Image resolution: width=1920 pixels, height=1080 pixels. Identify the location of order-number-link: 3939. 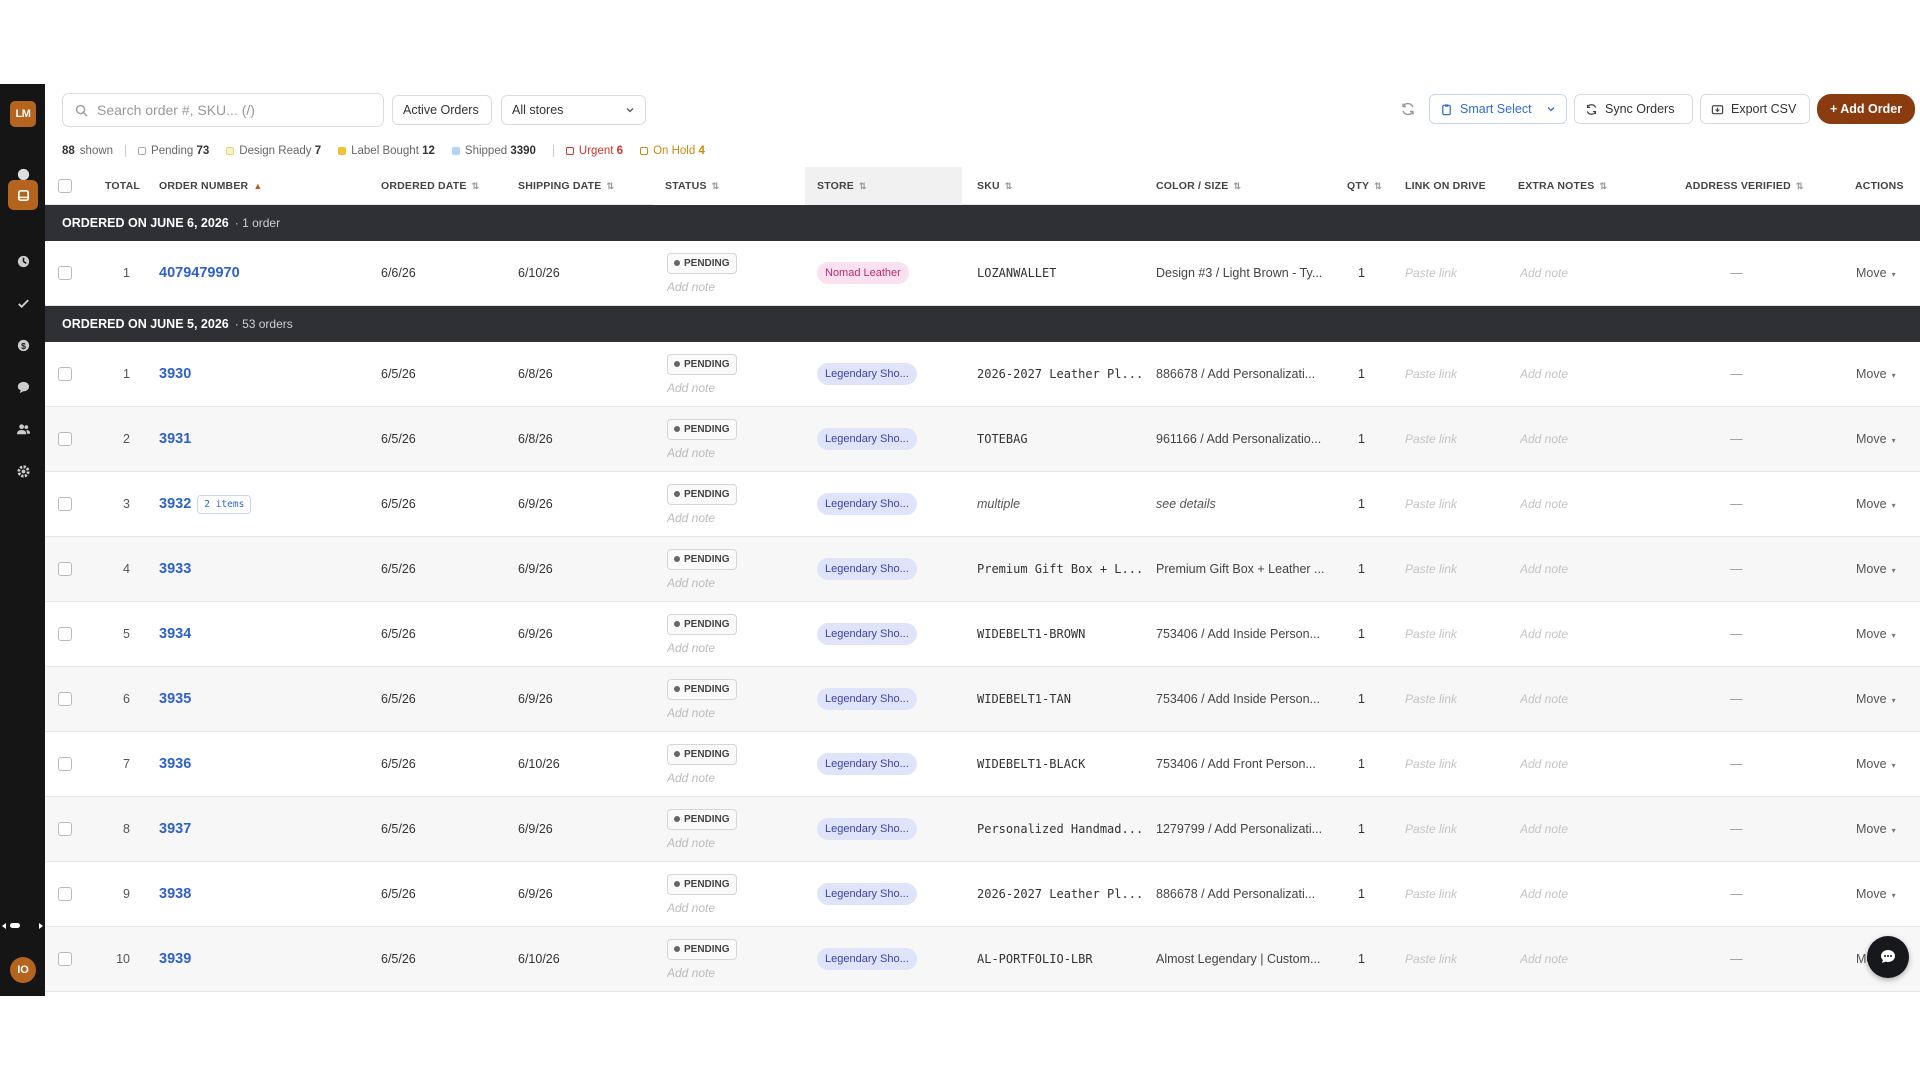
(175, 959).